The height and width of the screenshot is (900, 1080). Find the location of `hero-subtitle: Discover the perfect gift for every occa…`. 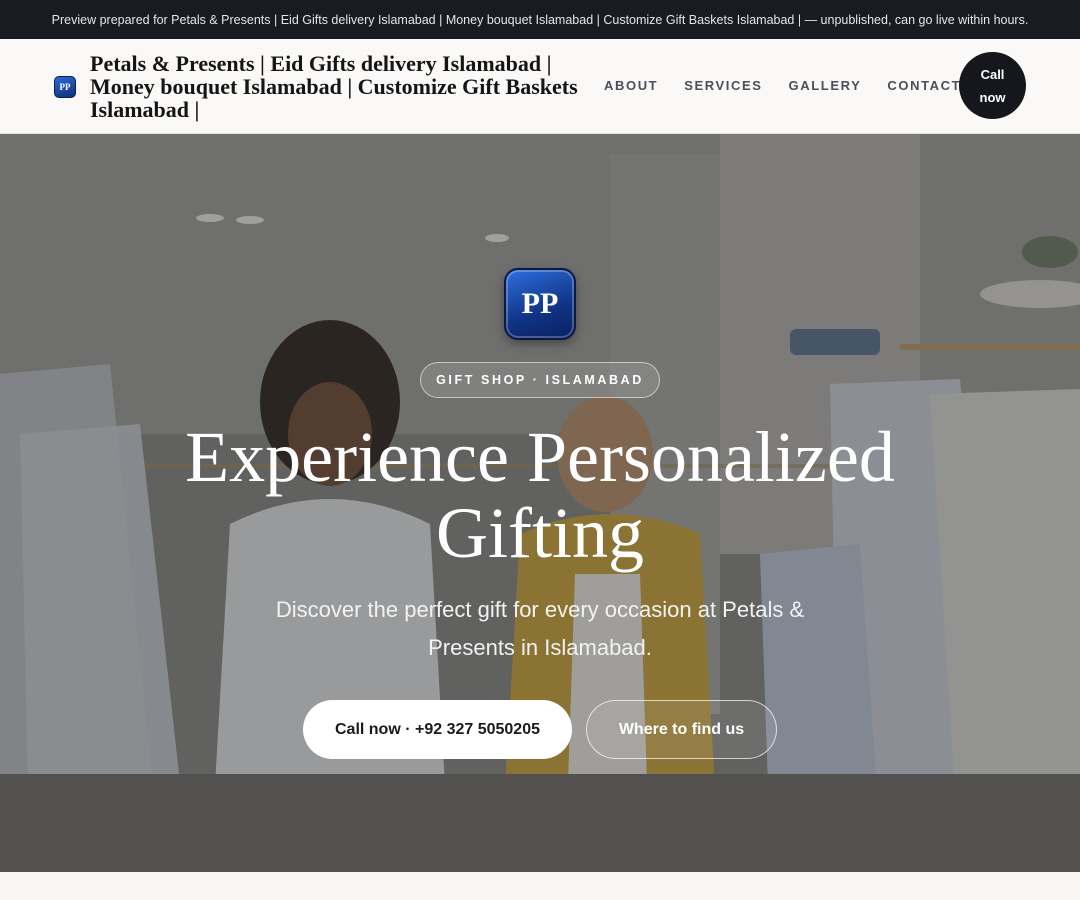

hero-subtitle: Discover the perfect gift for every occa… is located at coordinates (540, 628).